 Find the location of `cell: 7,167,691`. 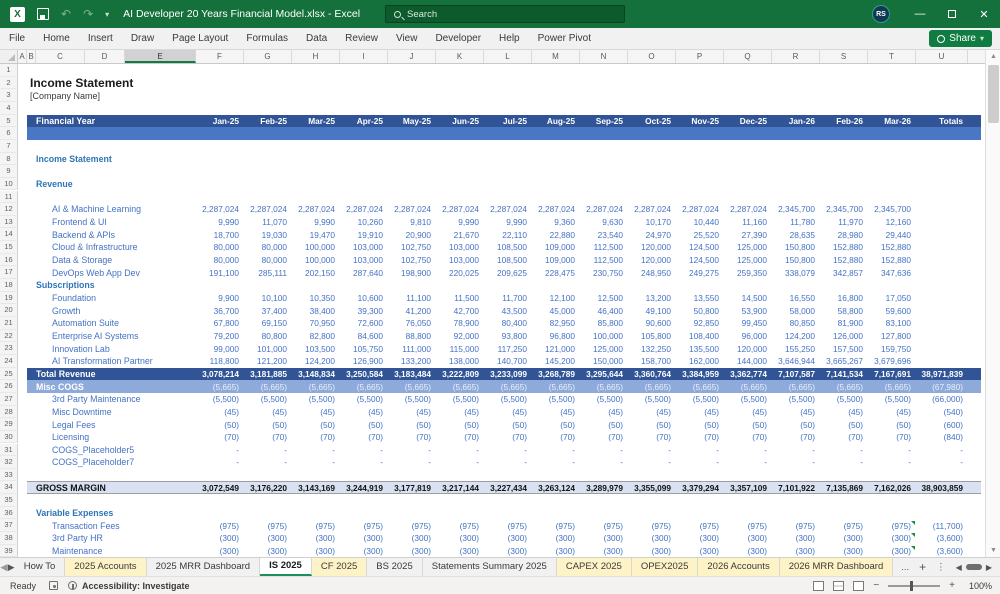

cell: 7,167,691 is located at coordinates (892, 374).